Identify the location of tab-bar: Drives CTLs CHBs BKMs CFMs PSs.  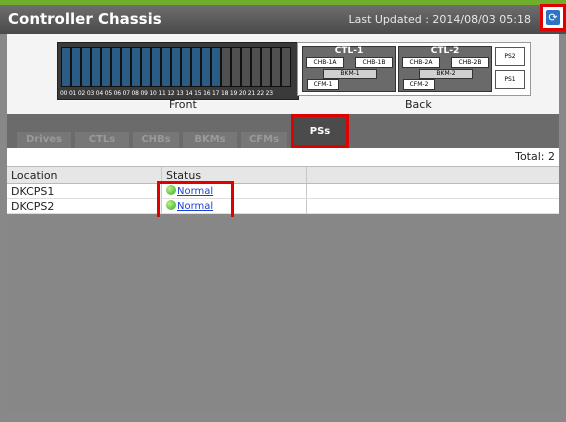
(283, 131).